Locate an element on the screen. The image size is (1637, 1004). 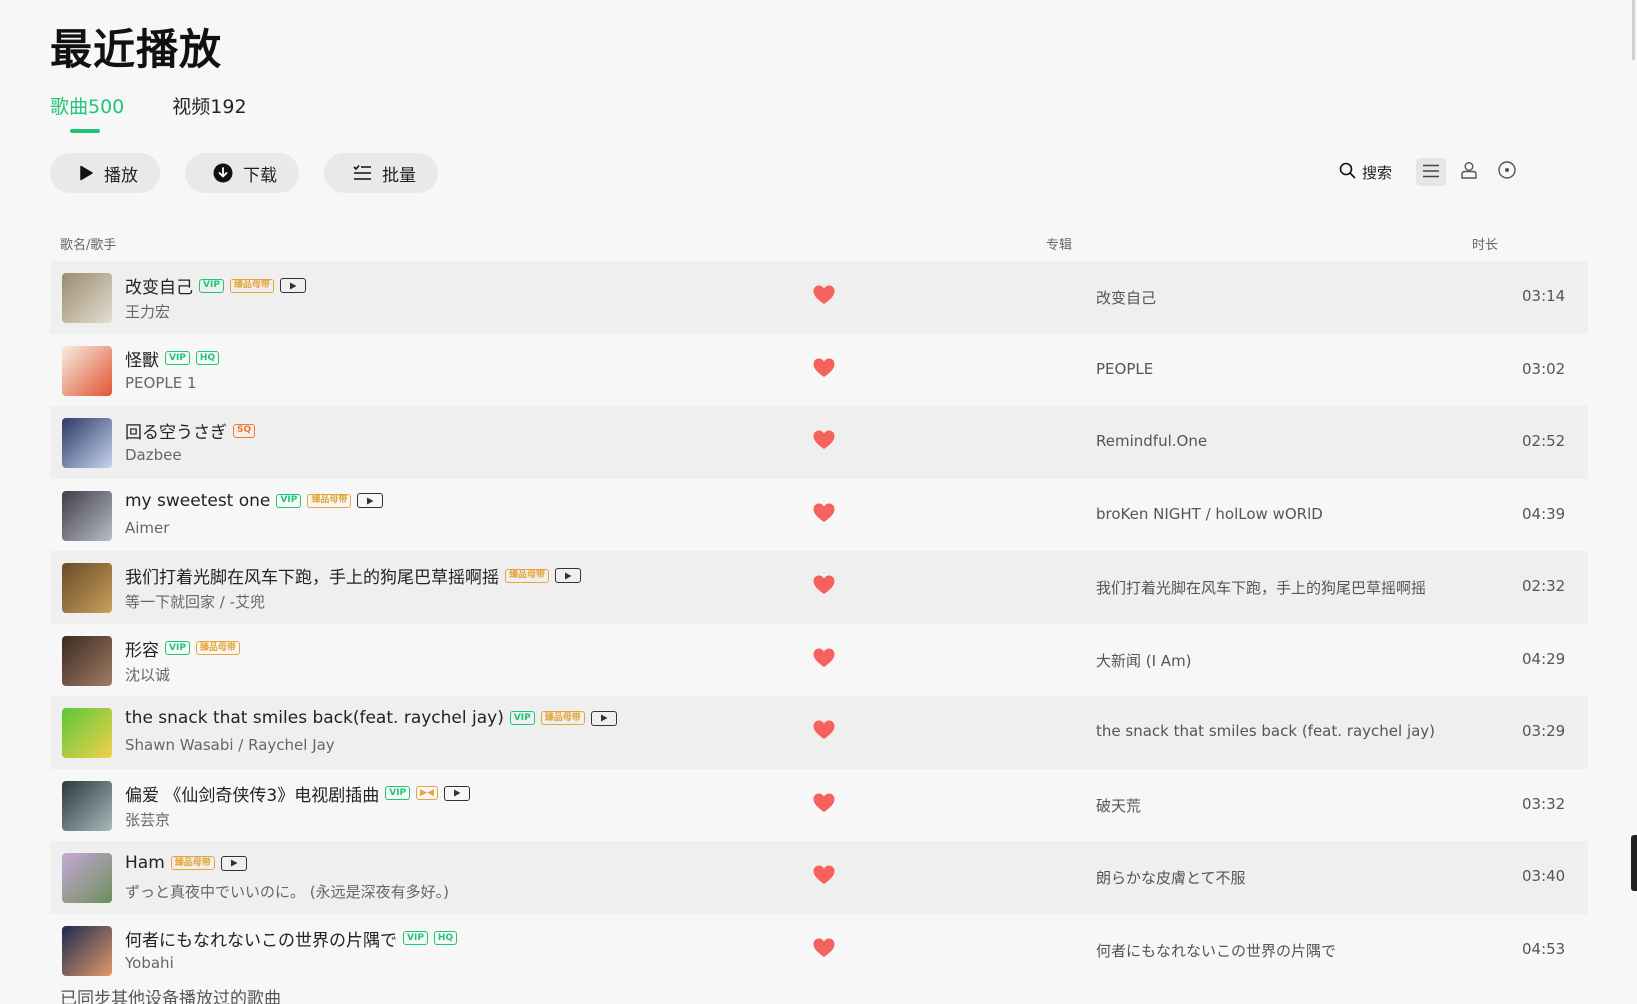
album-name: 何者にもなれないこの世界の片隅で is located at coordinates (1216, 950).